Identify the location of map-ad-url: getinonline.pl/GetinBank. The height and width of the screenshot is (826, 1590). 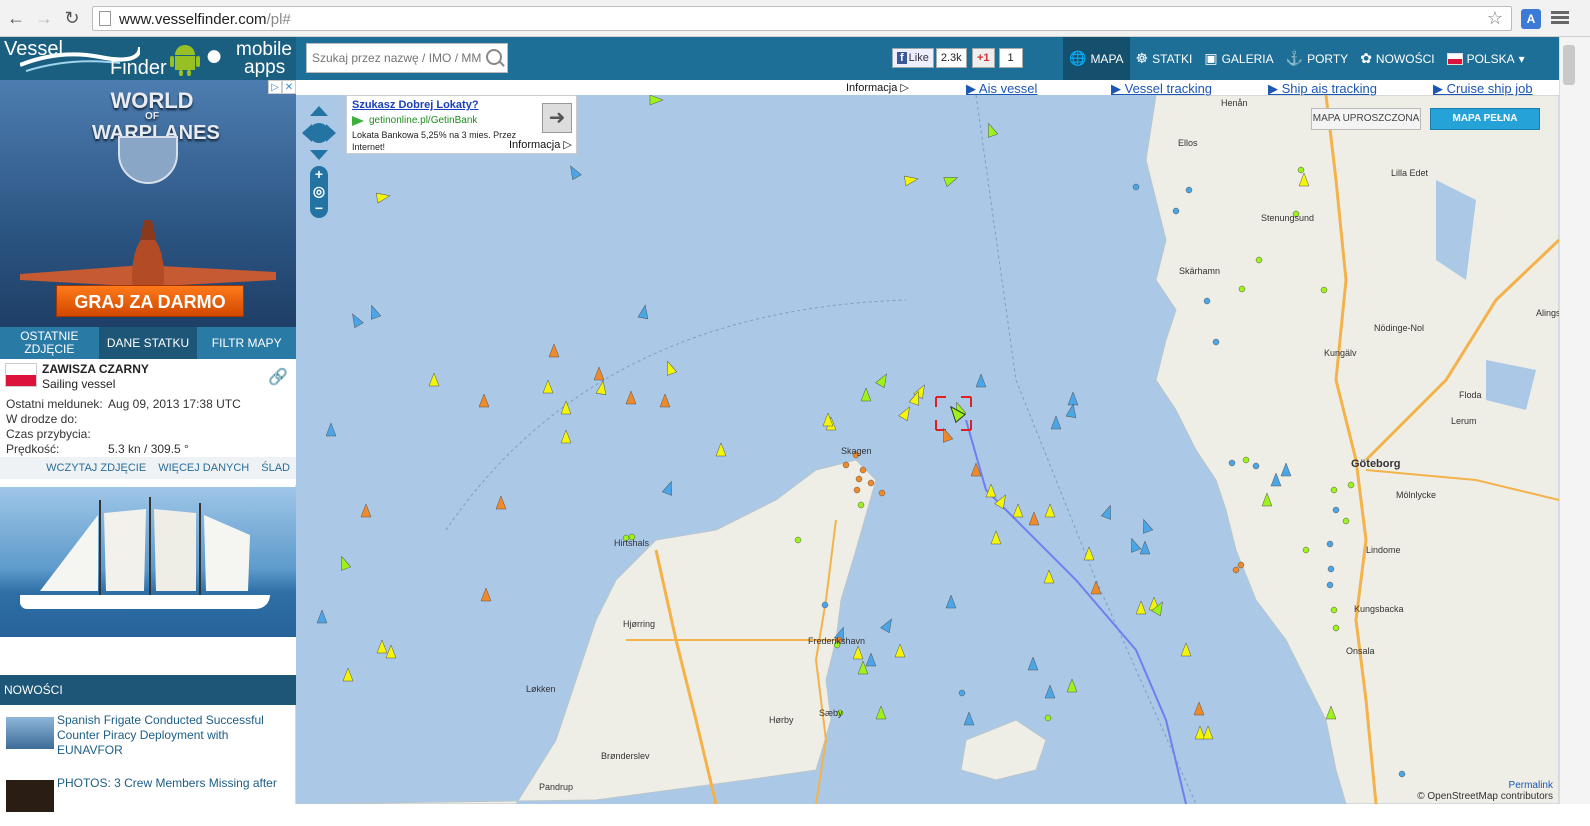
(423, 120).